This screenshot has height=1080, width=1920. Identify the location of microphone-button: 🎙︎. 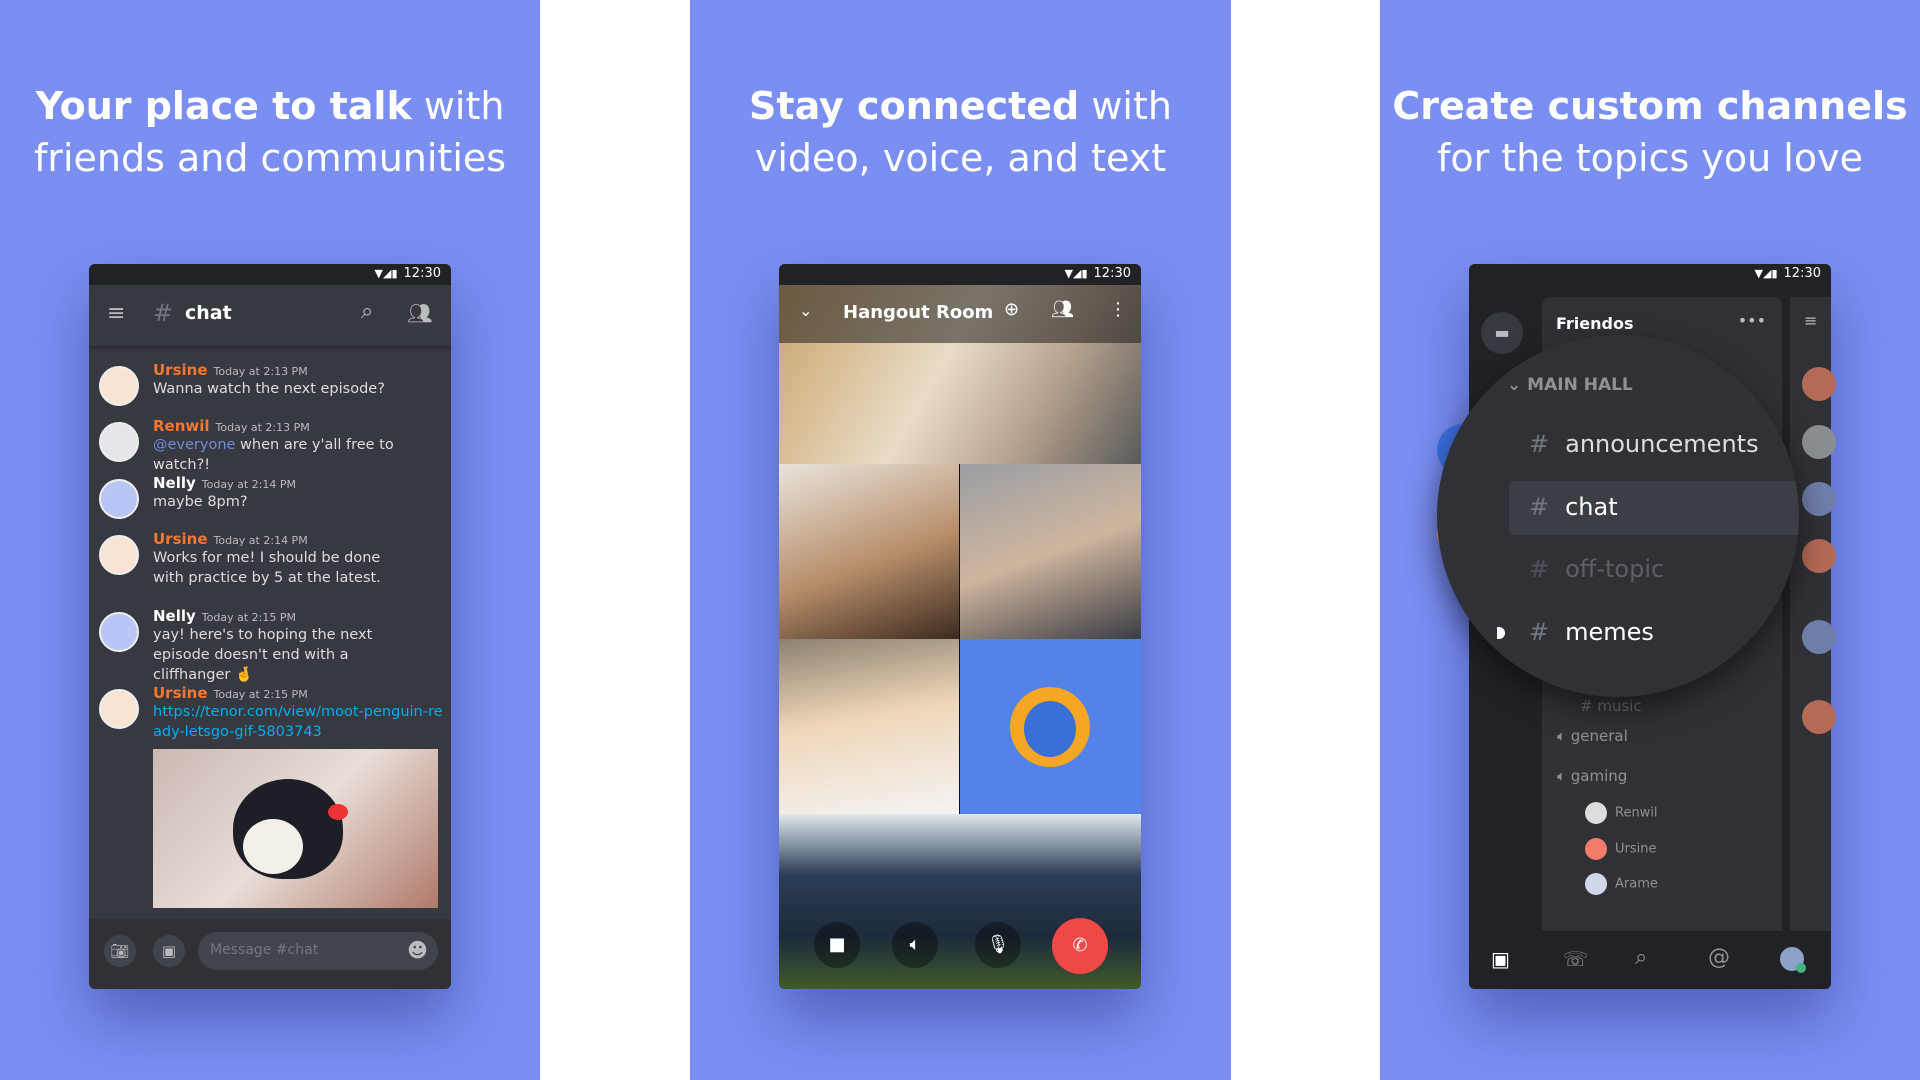
(998, 945).